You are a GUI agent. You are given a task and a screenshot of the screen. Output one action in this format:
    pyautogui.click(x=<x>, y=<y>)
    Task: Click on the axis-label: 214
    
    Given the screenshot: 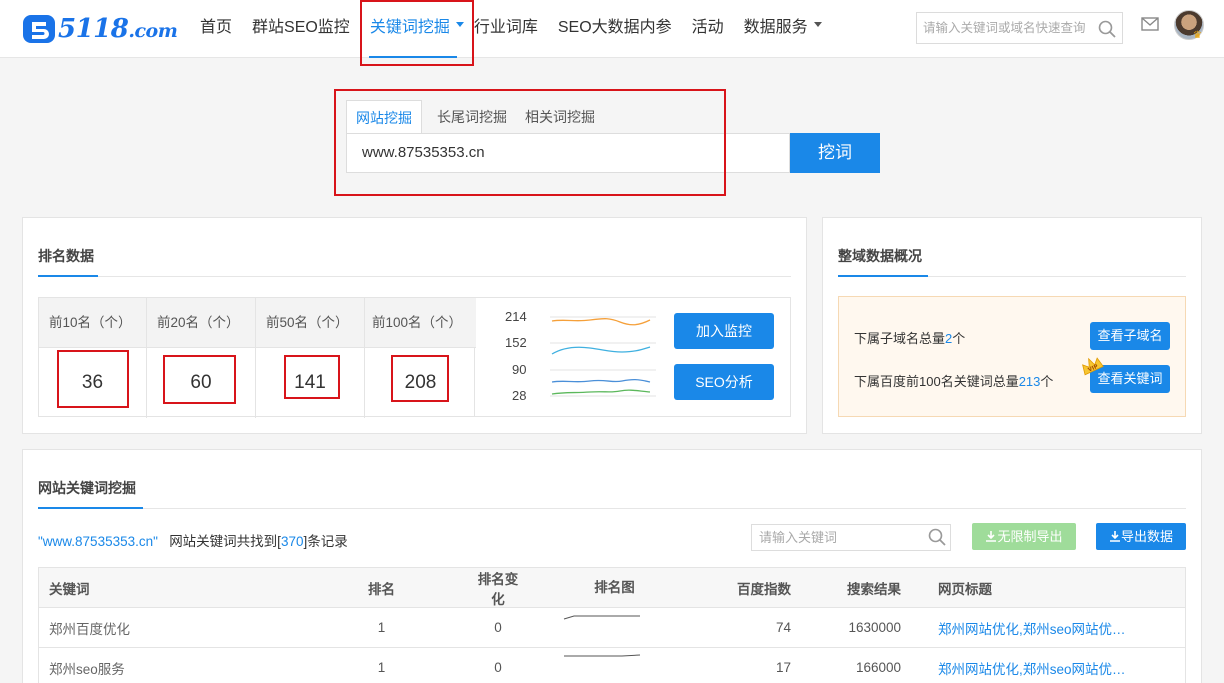 What is the action you would take?
    pyautogui.click(x=516, y=316)
    